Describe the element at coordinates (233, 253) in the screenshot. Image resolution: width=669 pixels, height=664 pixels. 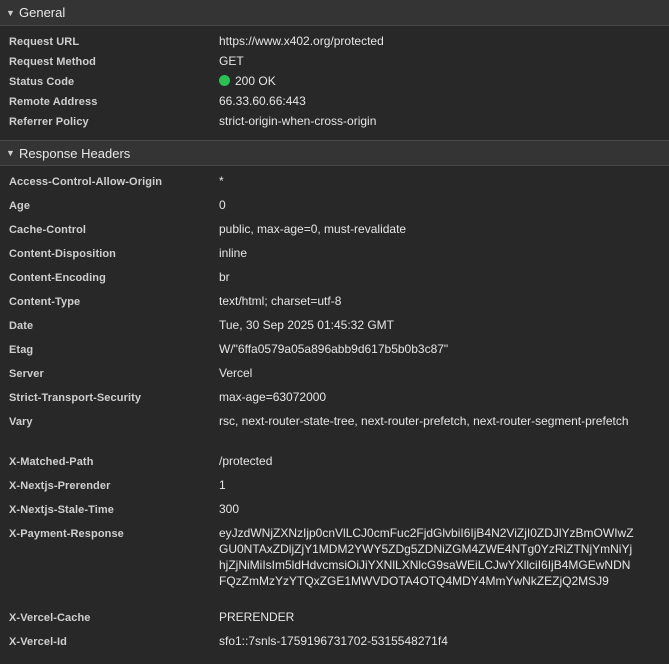
I see `header-value: inline` at that location.